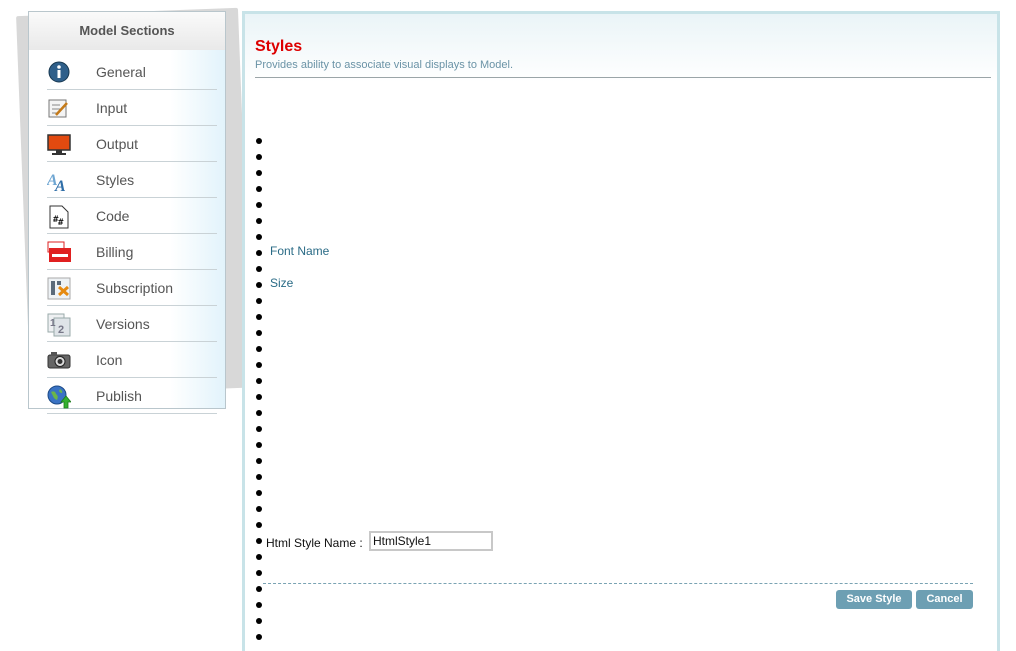 The height and width of the screenshot is (651, 1016). I want to click on size-link: Size, so click(281, 283).